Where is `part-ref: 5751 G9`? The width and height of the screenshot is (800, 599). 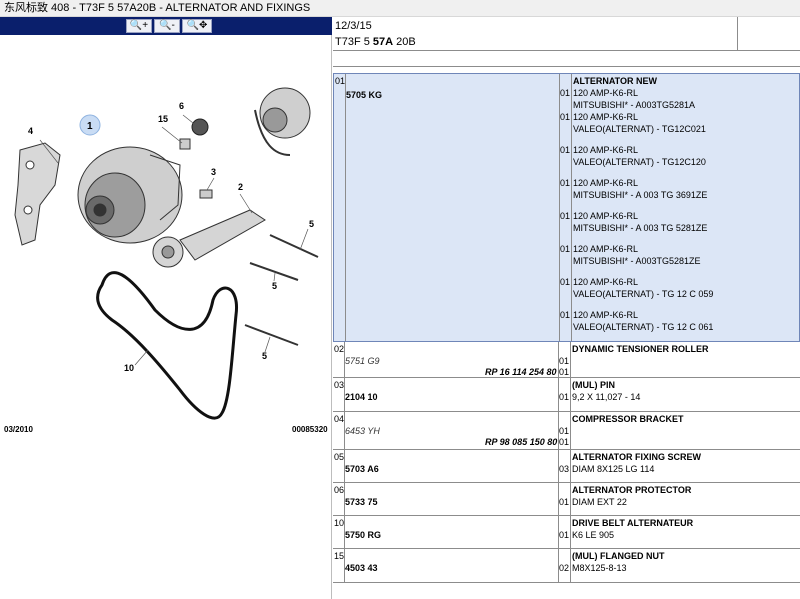
part-ref: 5751 G9 is located at coordinates (362, 361).